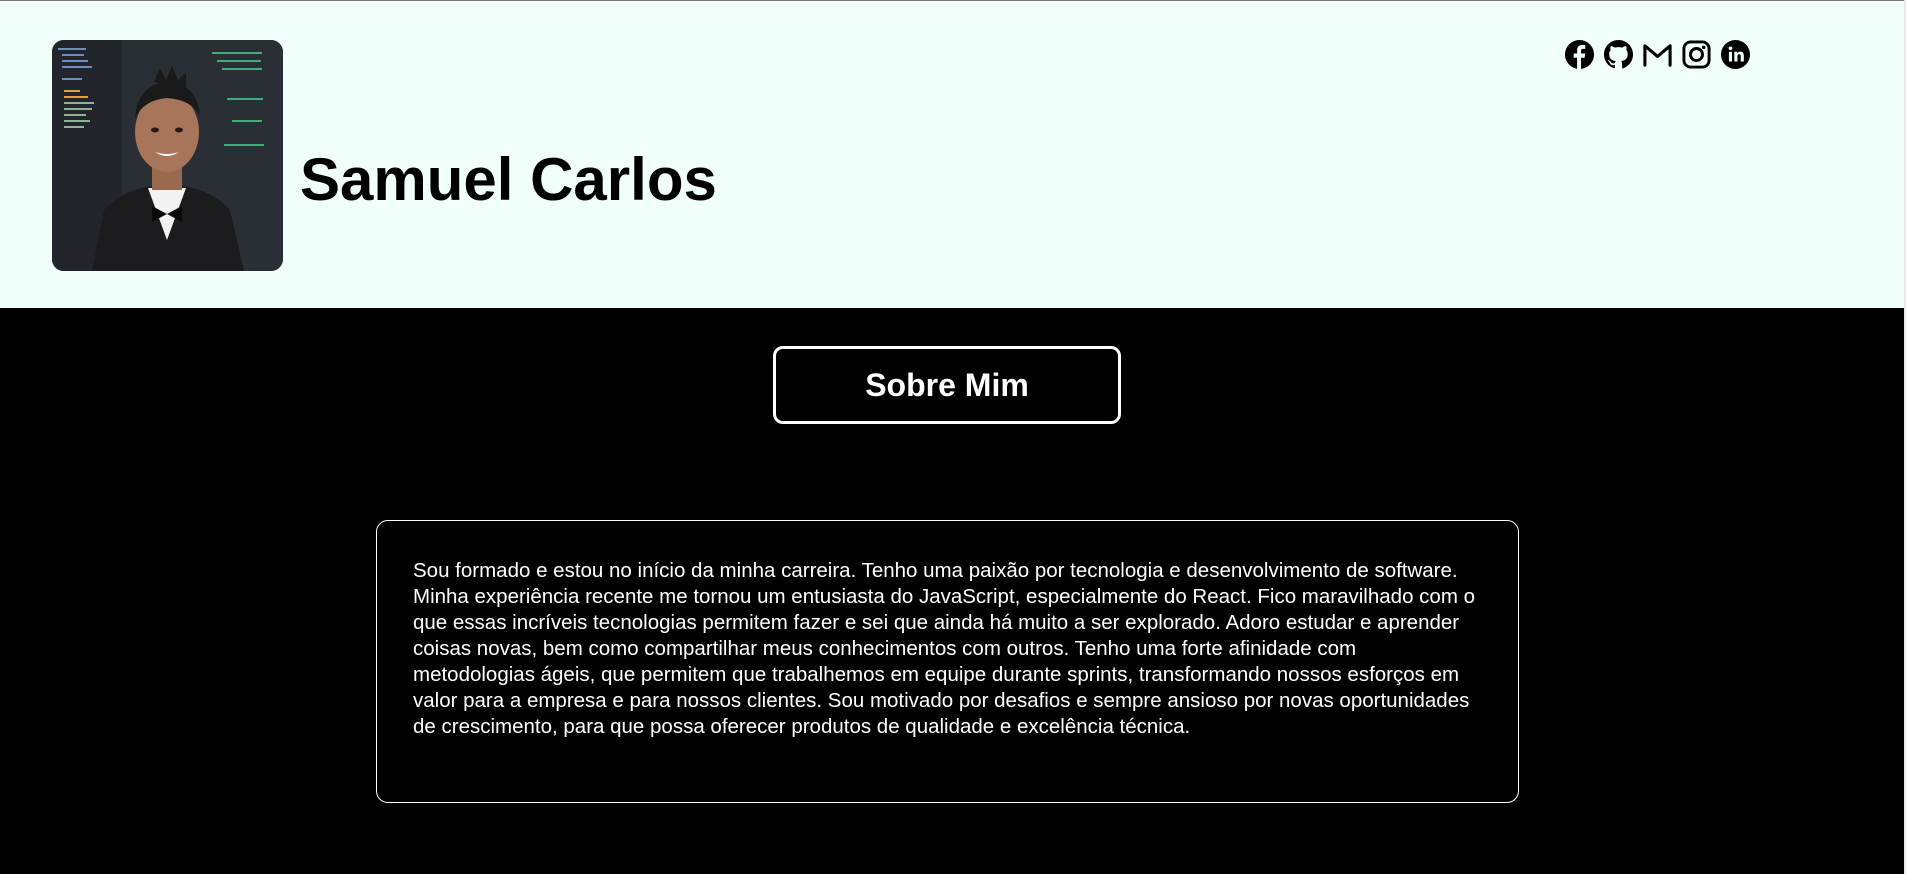  I want to click on avatar, so click(167, 155).